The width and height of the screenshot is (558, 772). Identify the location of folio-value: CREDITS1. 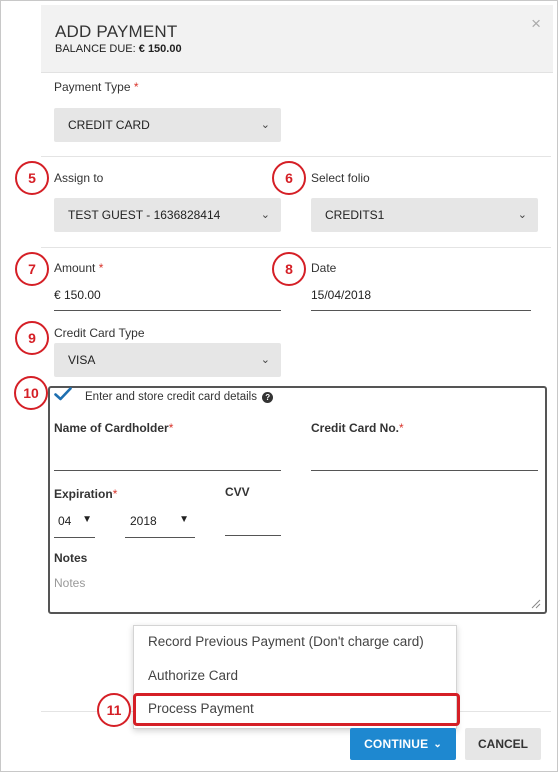
(355, 215).